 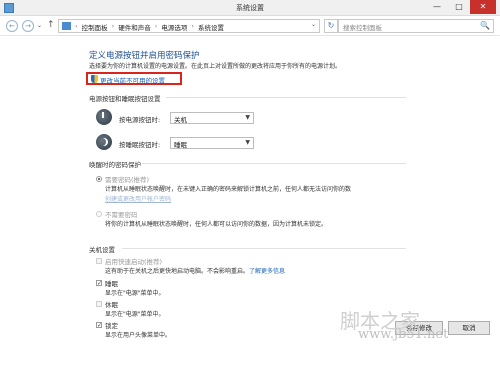 What do you see at coordinates (134, 262) in the screenshot?
I see `fast-startup-label: 启用快速启动(推荐)` at bounding box center [134, 262].